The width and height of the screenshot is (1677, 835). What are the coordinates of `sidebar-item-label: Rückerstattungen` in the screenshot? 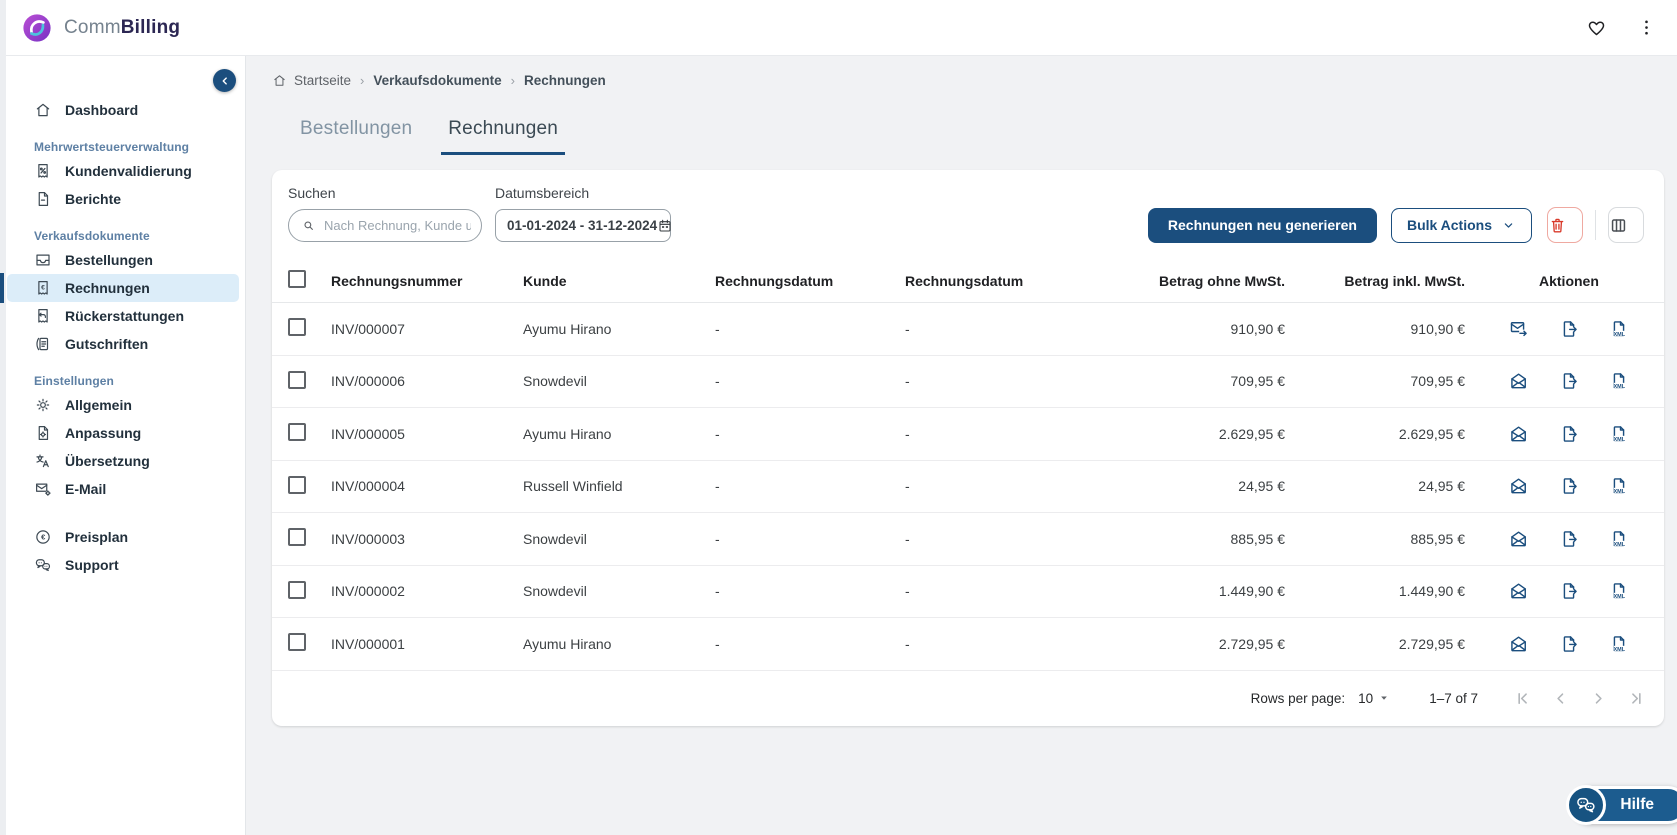 It's located at (125, 316).